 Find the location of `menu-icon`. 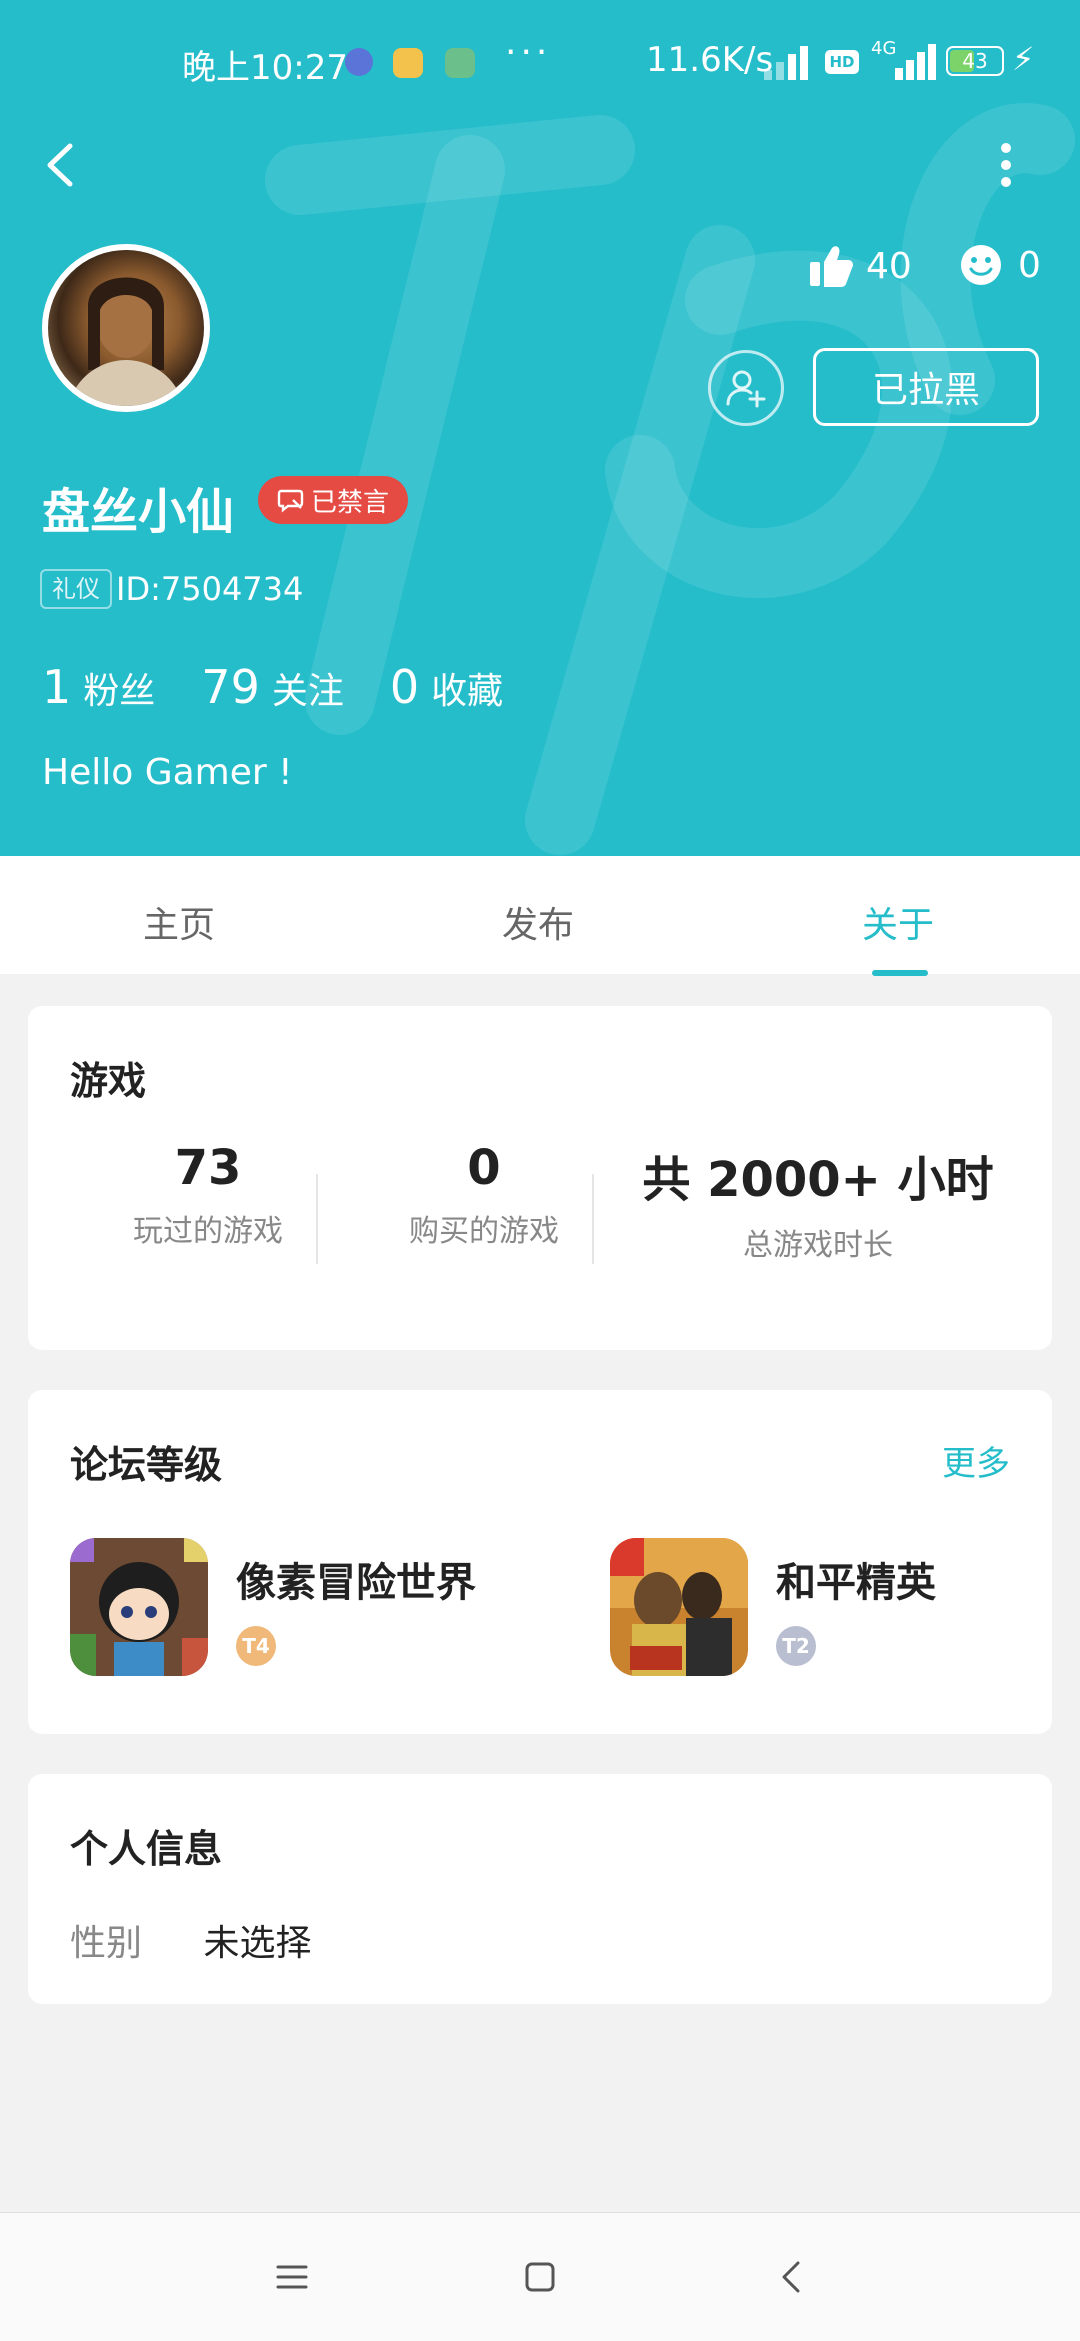

menu-icon is located at coordinates (292, 2277).